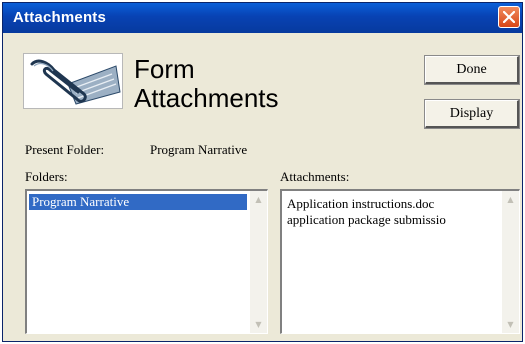  I want to click on attachment-item: Application instructions.doc, so click(360, 204).